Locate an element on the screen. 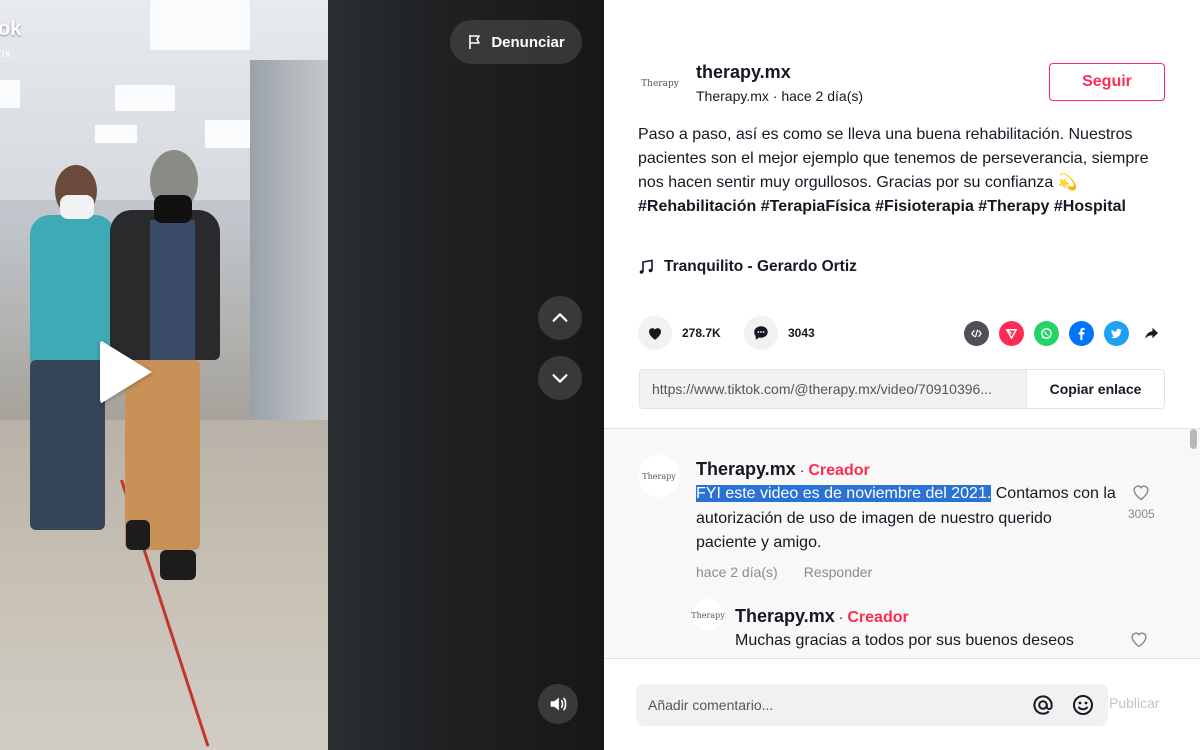 The height and width of the screenshot is (750, 1200). comment-button is located at coordinates (761, 333).